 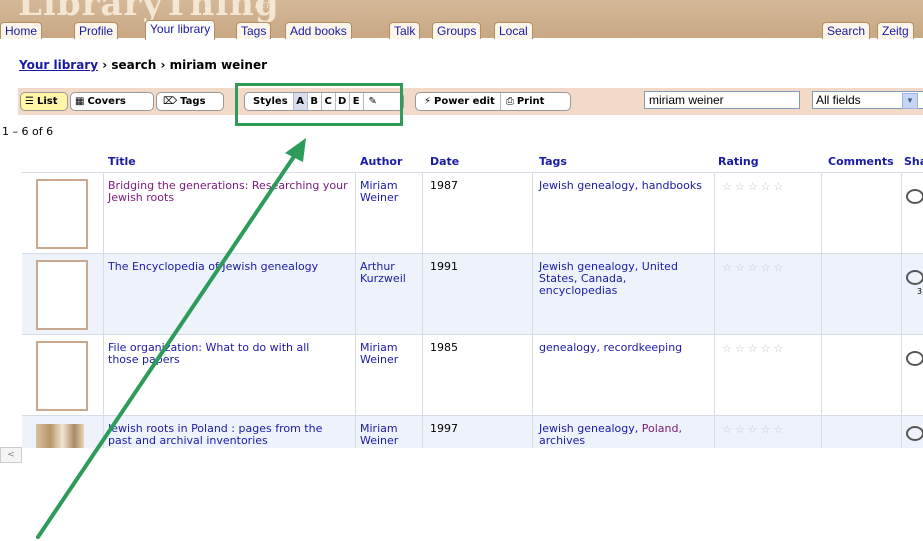 What do you see at coordinates (405, 30) in the screenshot?
I see `tab-talk: Talk` at bounding box center [405, 30].